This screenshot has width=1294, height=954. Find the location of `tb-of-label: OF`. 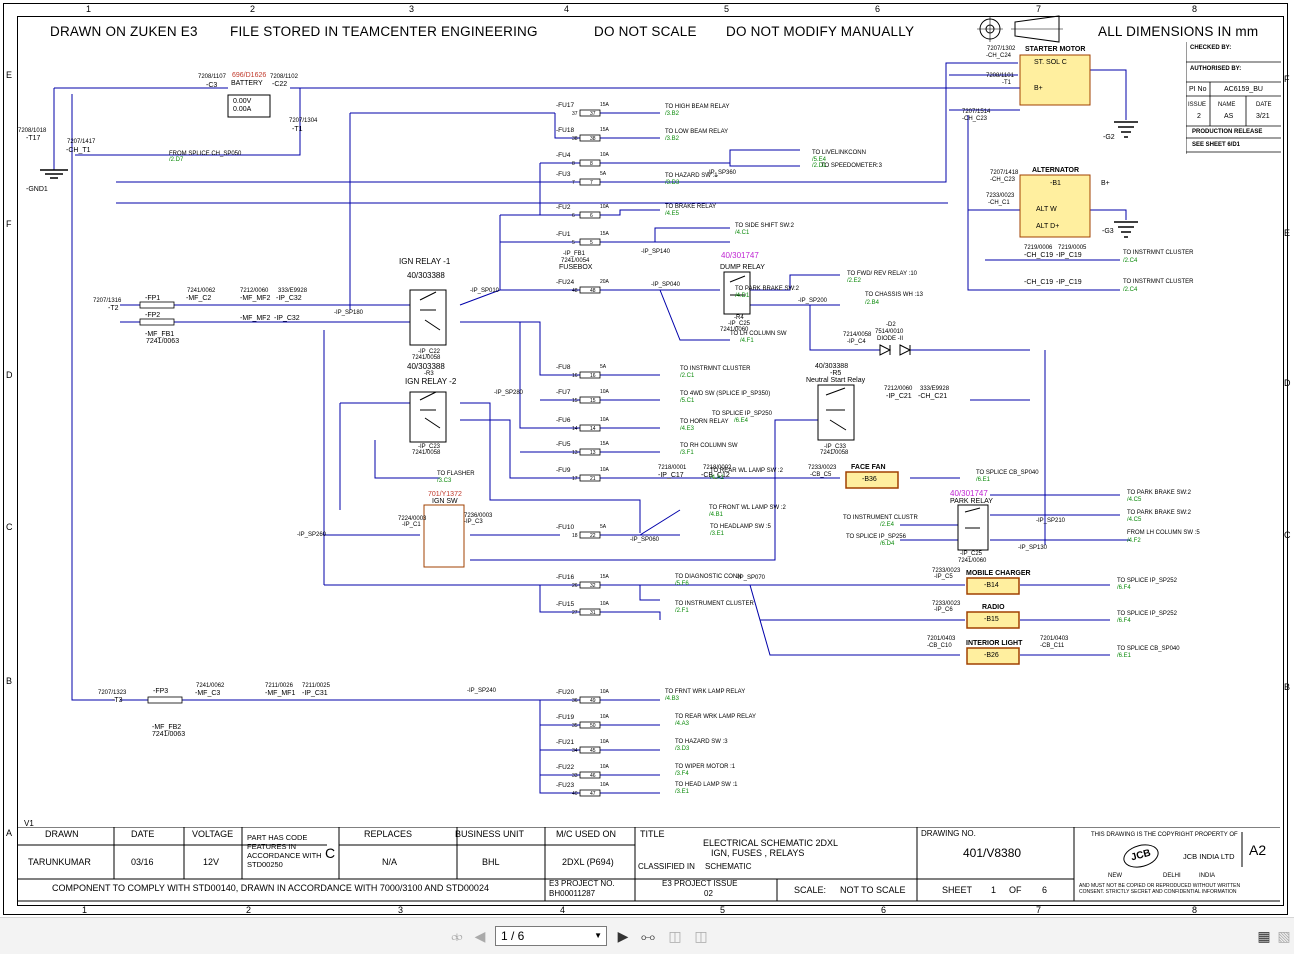

tb-of-label: OF is located at coordinates (1015, 890).